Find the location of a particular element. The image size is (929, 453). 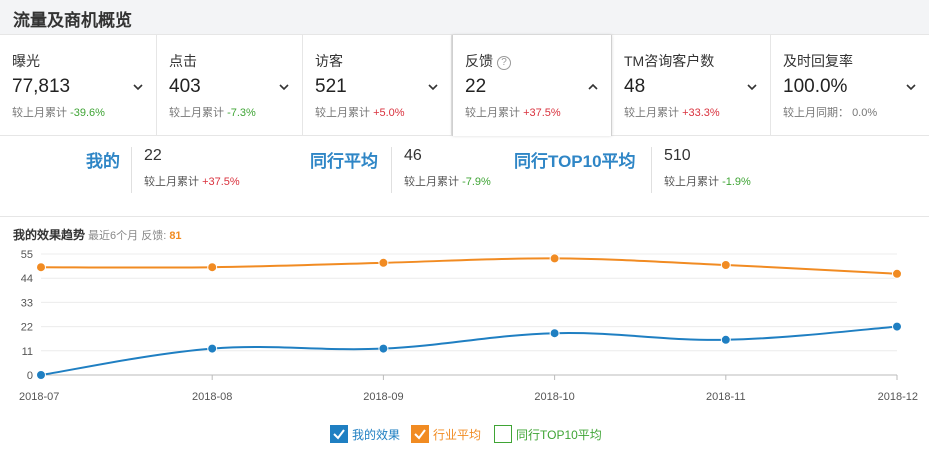

metric-value: 77,813 is located at coordinates (41, 86).